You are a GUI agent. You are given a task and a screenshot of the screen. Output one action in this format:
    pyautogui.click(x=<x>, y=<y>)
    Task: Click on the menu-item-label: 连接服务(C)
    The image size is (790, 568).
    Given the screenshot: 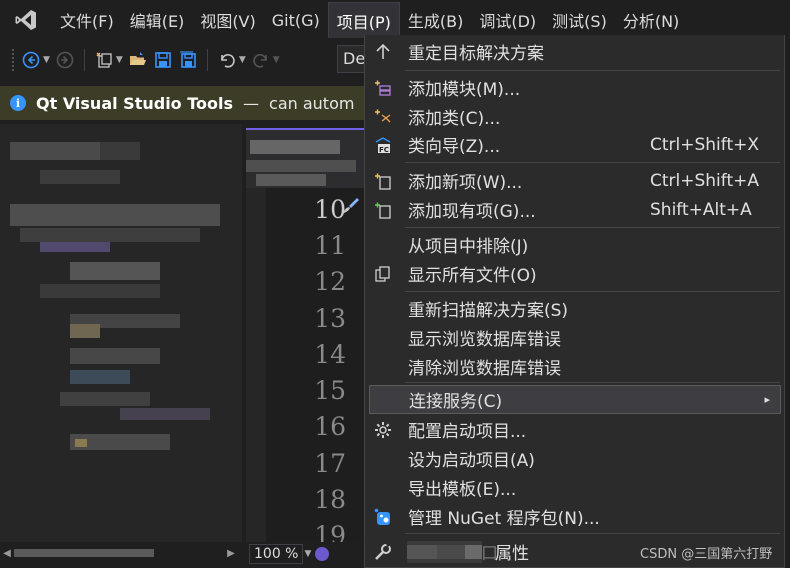 What is the action you would take?
    pyautogui.click(x=456, y=402)
    